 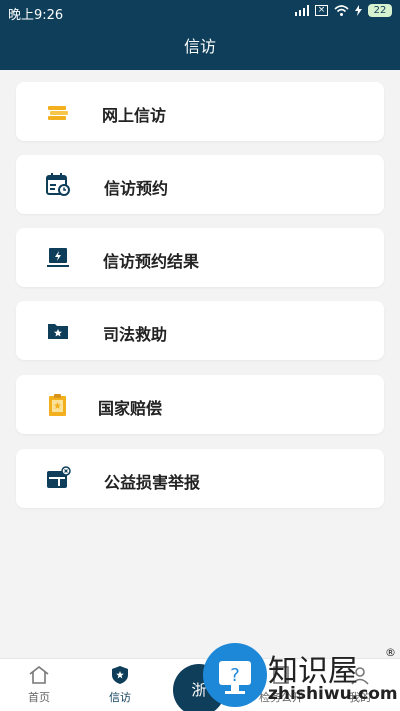 I want to click on watermark-logo: ?, so click(x=235, y=675).